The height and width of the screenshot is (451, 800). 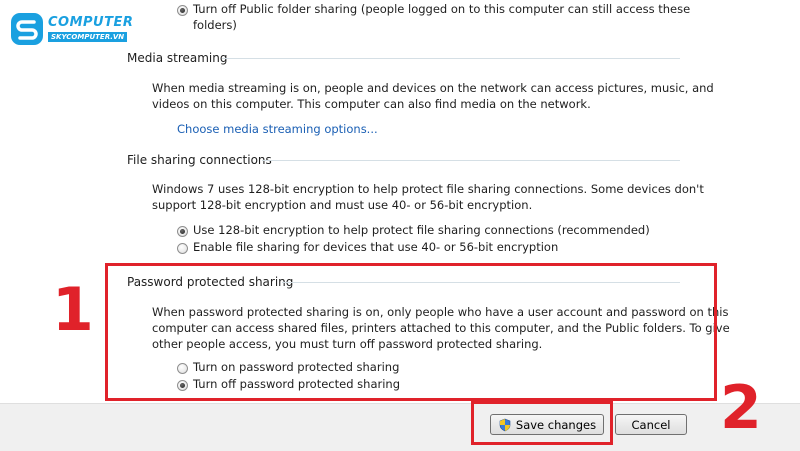 I want to click on logo-mark-icon, so click(x=27, y=29).